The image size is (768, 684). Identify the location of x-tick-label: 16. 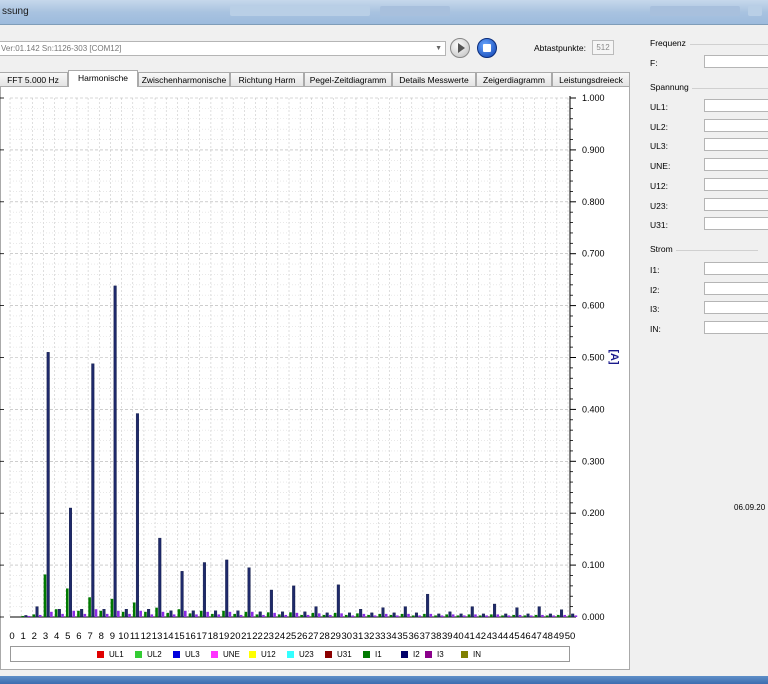
(190, 636).